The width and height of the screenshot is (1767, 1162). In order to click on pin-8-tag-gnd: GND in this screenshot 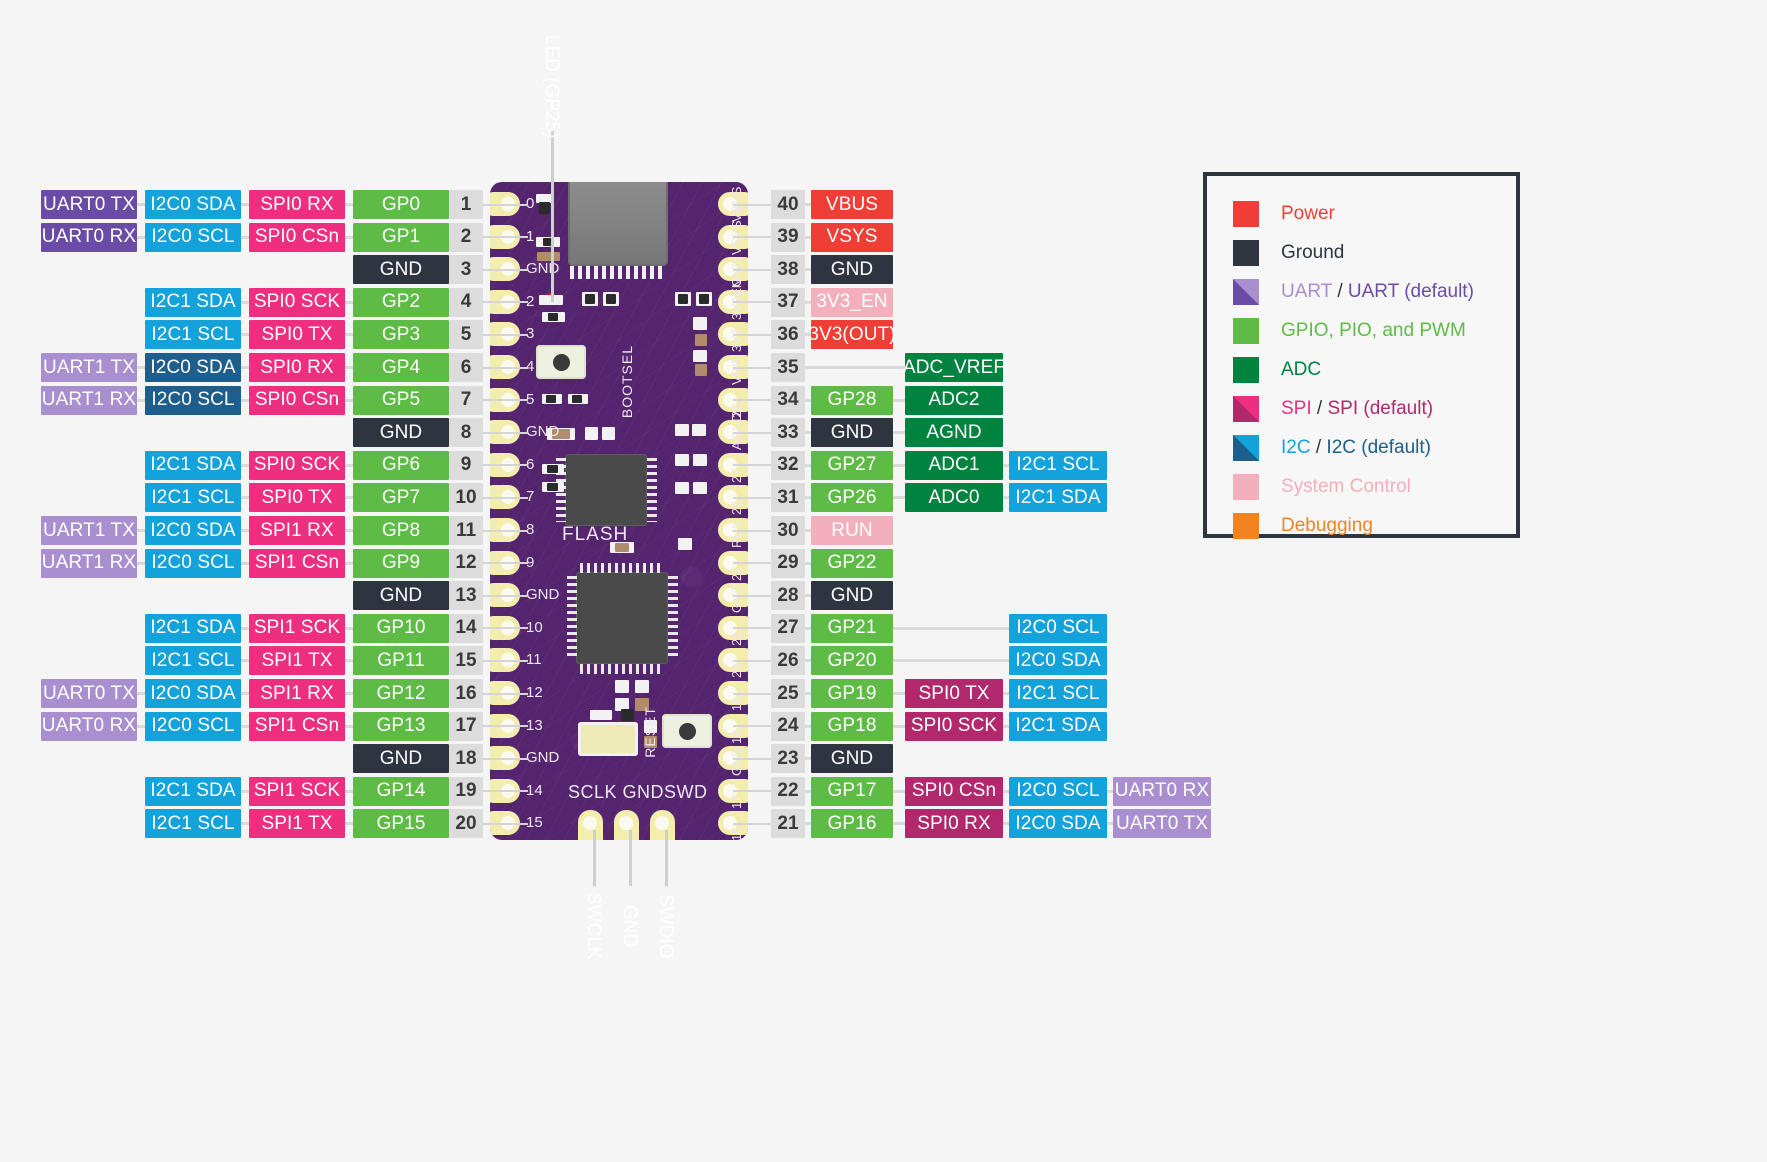, I will do `click(401, 433)`.